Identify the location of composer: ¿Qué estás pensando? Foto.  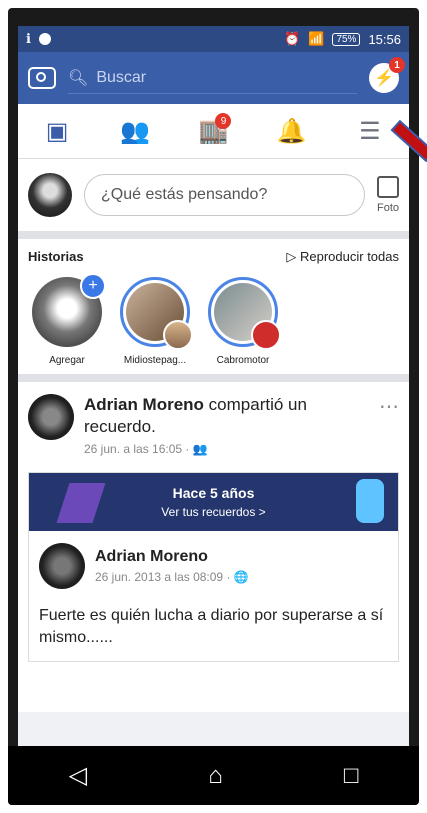
(213, 199).